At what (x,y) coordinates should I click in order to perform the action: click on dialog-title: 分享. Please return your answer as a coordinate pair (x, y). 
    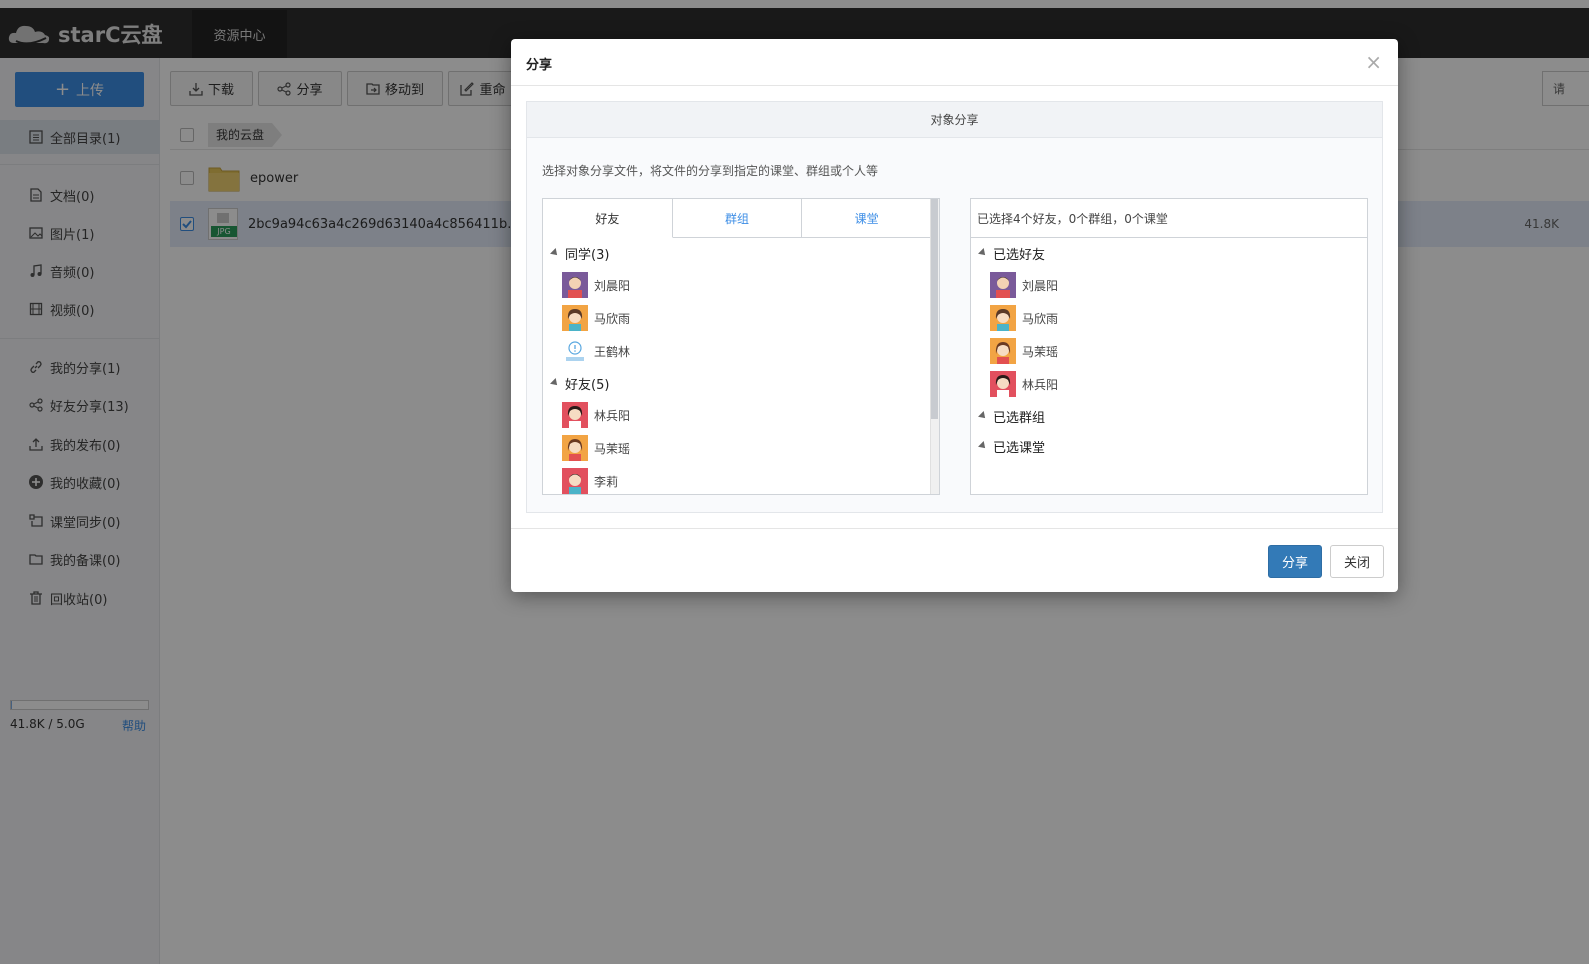
    Looking at the image, I should click on (539, 65).